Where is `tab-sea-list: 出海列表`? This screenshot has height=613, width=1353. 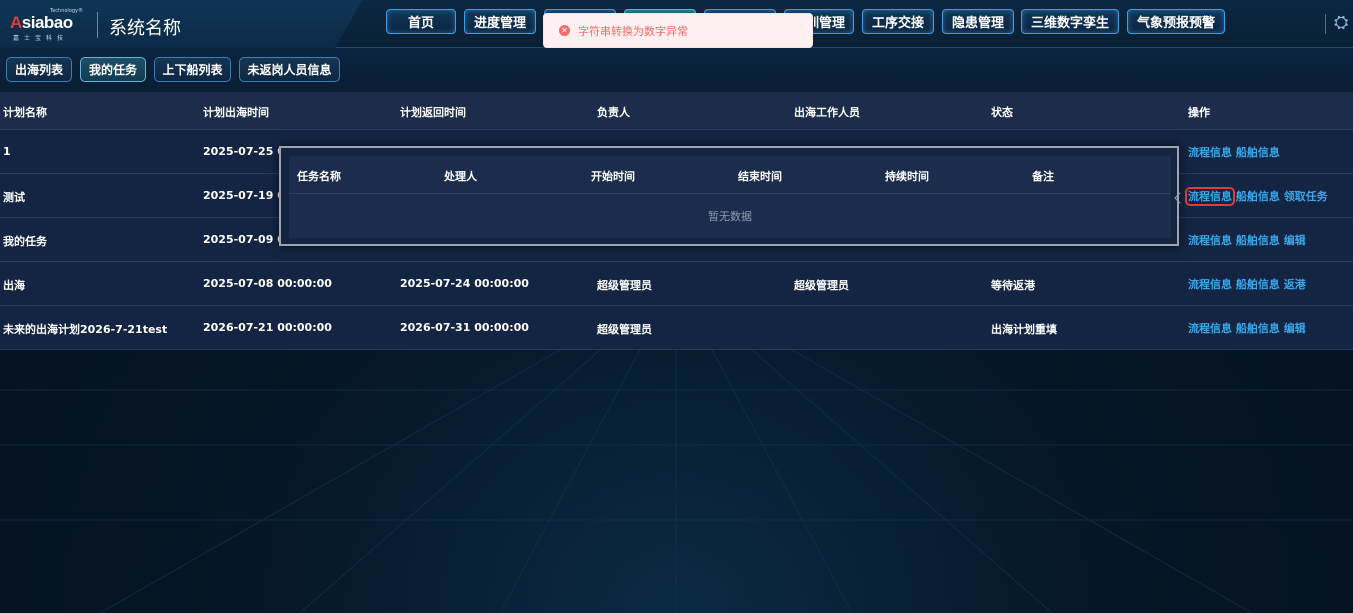
tab-sea-list: 出海列表 is located at coordinates (39, 69).